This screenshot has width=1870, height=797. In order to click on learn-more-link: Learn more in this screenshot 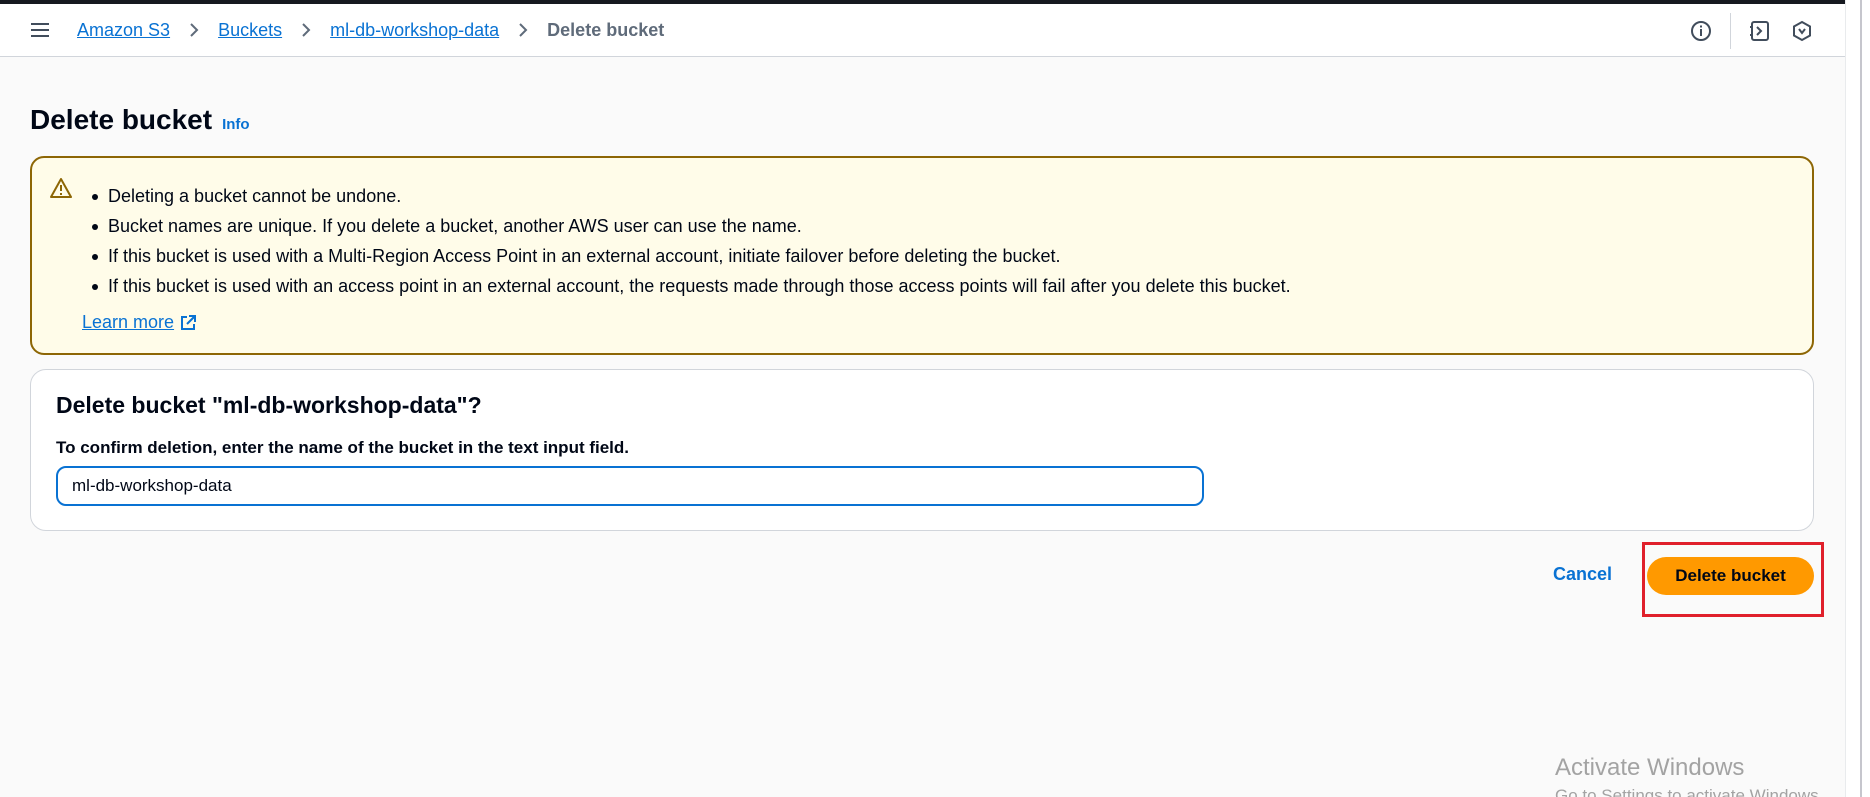, I will do `click(139, 322)`.